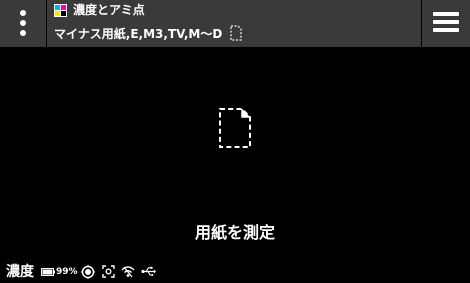 This screenshot has height=283, width=470. I want to click on status-message: 用紙を測定, so click(234, 232).